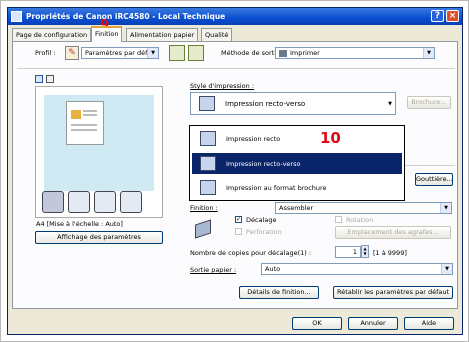 This screenshot has width=469, height=342. I want to click on finishing-value: Assembler, so click(296, 208).